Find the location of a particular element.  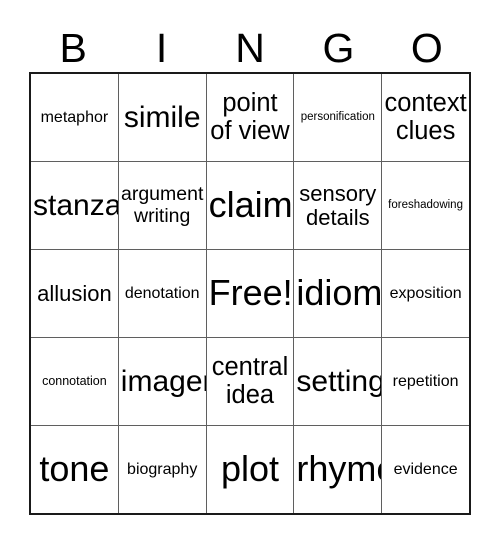

bingo-cell-g3: idiom is located at coordinates (338, 293).